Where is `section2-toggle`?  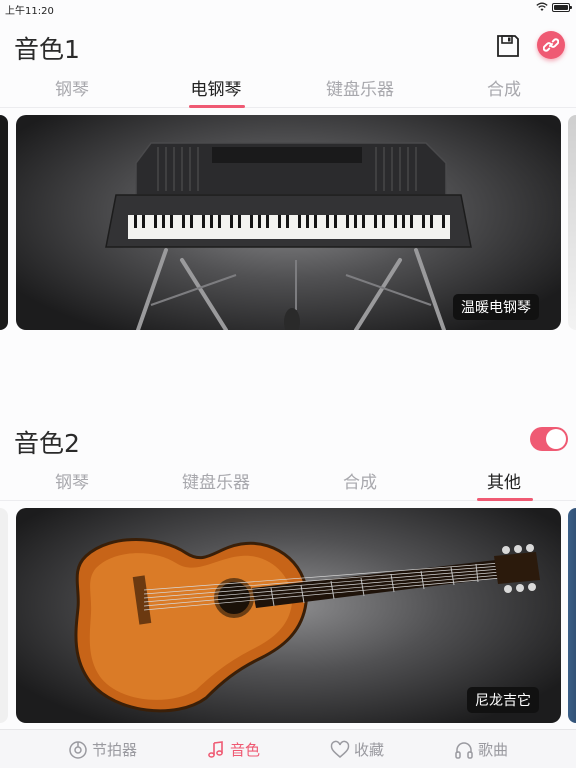
section2-toggle is located at coordinates (549, 439).